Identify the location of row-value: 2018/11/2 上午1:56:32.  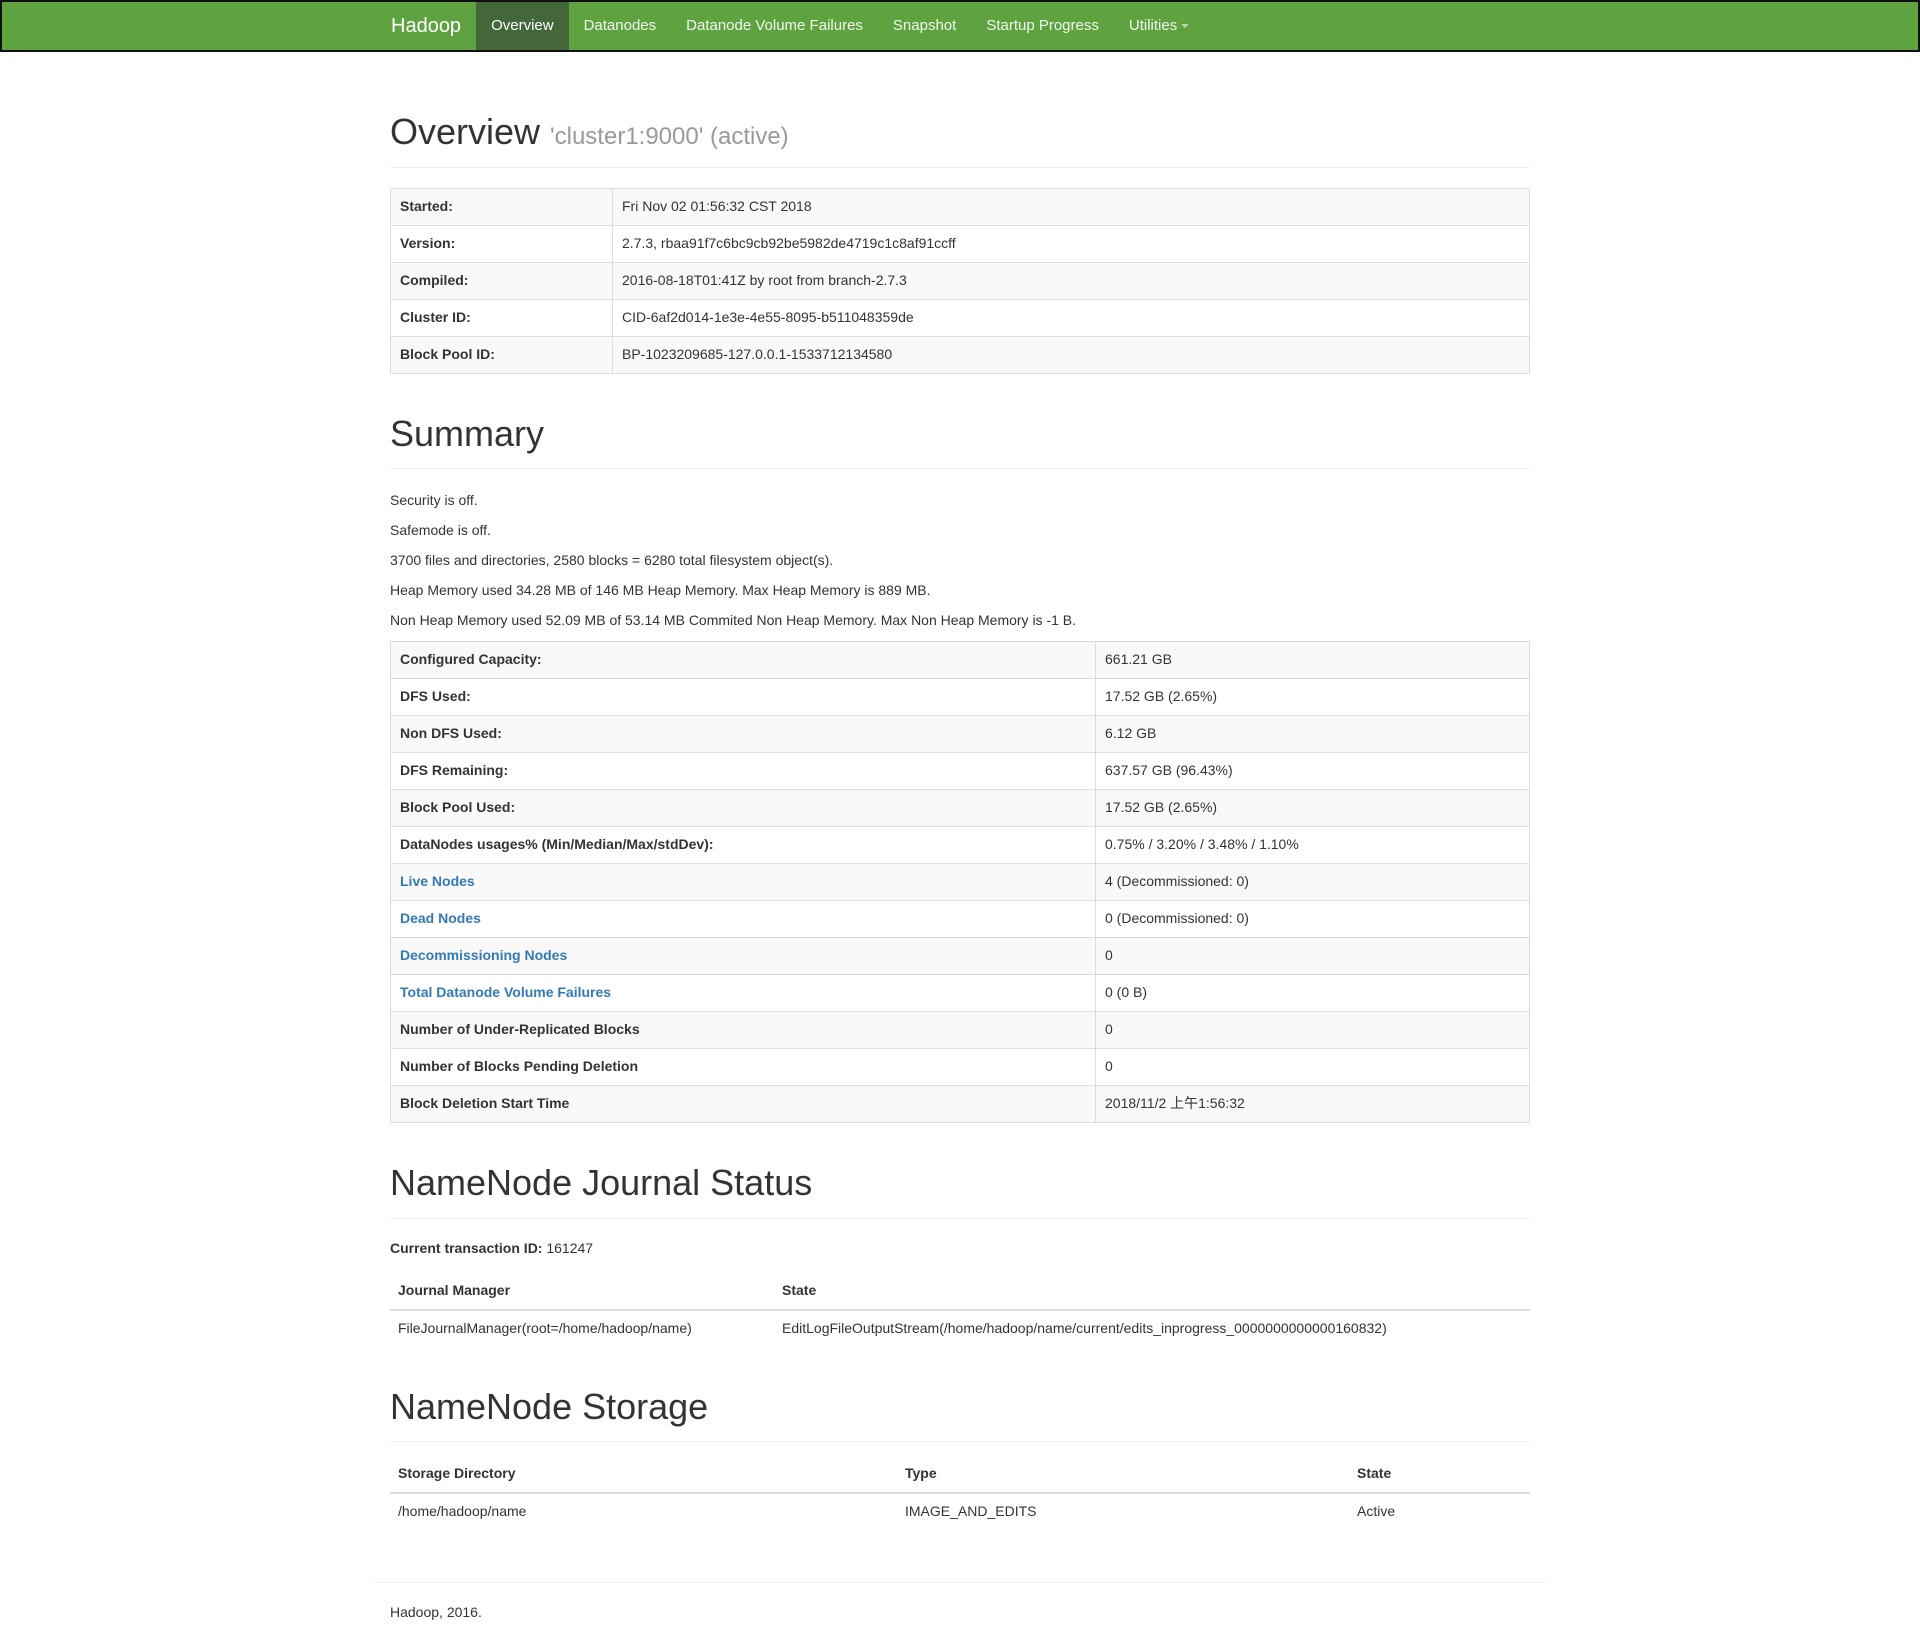
(1312, 1104).